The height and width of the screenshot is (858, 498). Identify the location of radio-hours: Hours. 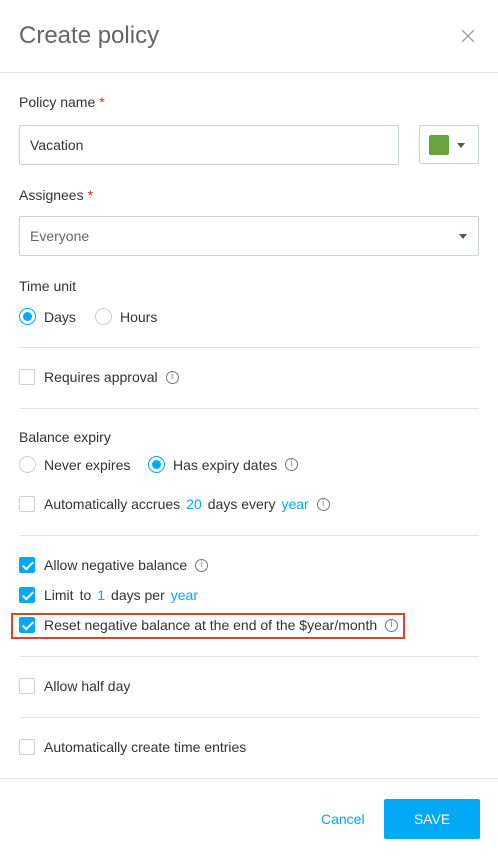
(126, 316).